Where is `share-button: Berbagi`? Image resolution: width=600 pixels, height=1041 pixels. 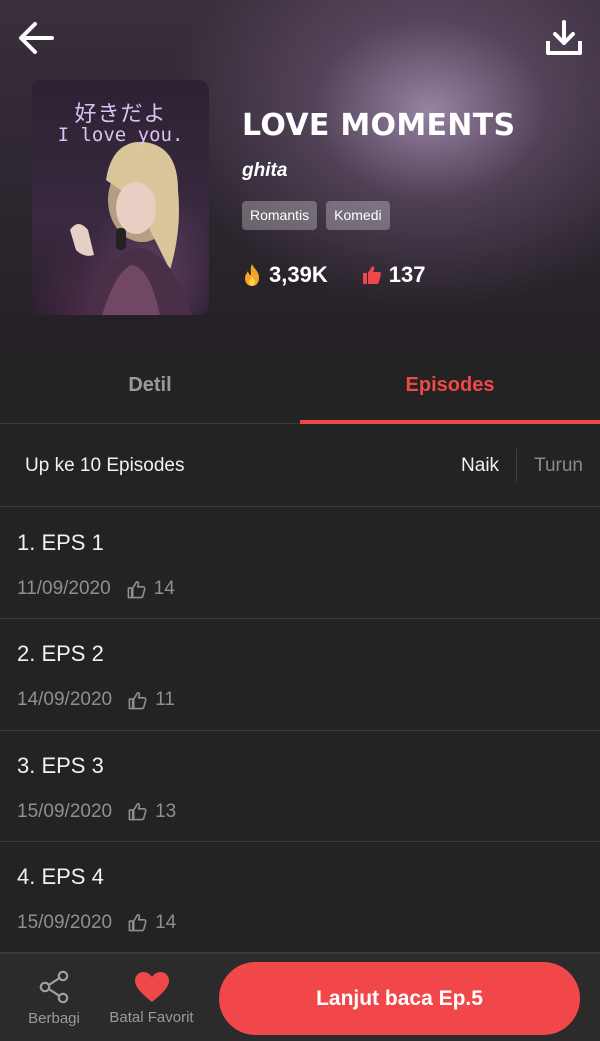 share-button: Berbagi is located at coordinates (54, 997).